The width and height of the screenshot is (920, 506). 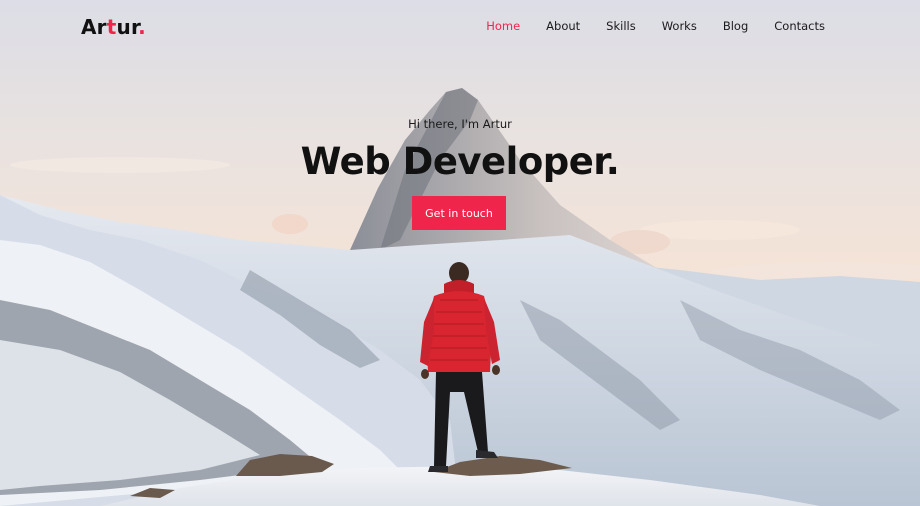 What do you see at coordinates (679, 26) in the screenshot?
I see `nav-works: Works` at bounding box center [679, 26].